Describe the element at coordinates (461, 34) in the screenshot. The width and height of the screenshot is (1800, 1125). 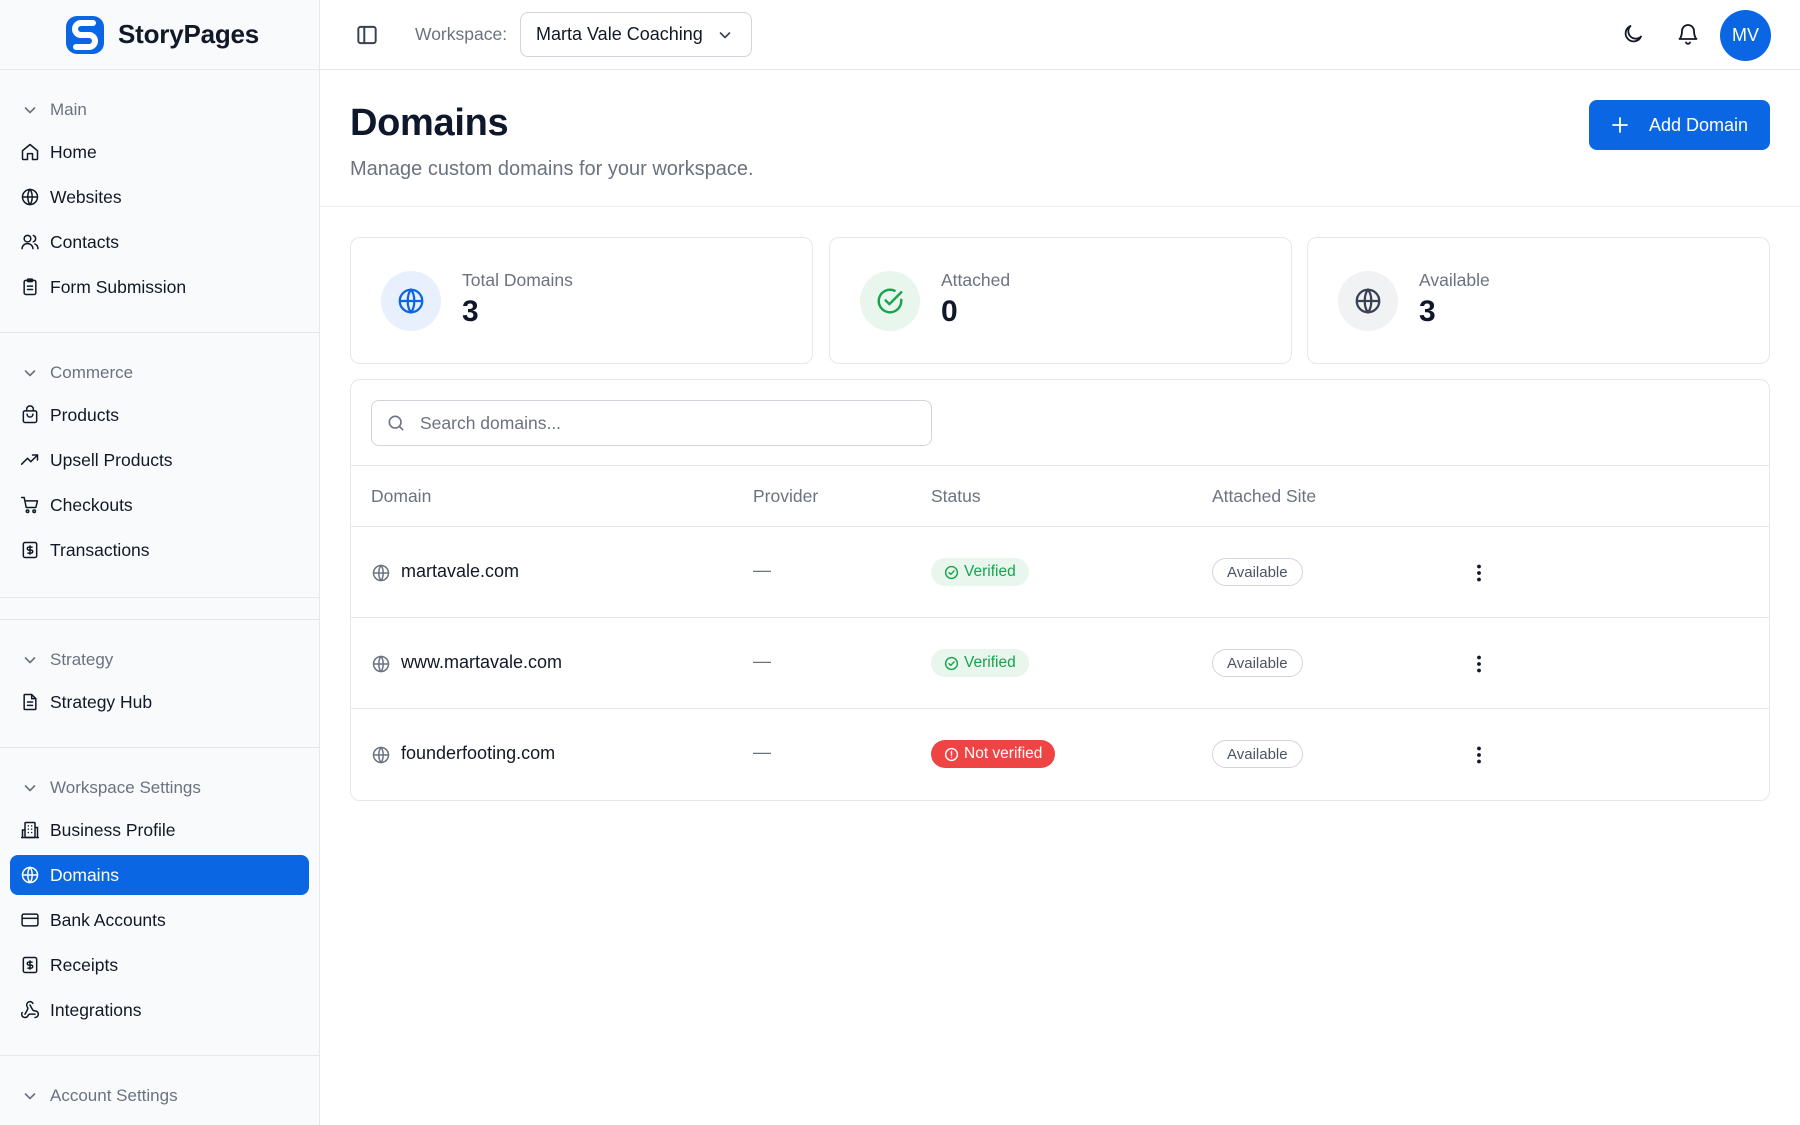
I see `workspace-label: Workspace:` at that location.